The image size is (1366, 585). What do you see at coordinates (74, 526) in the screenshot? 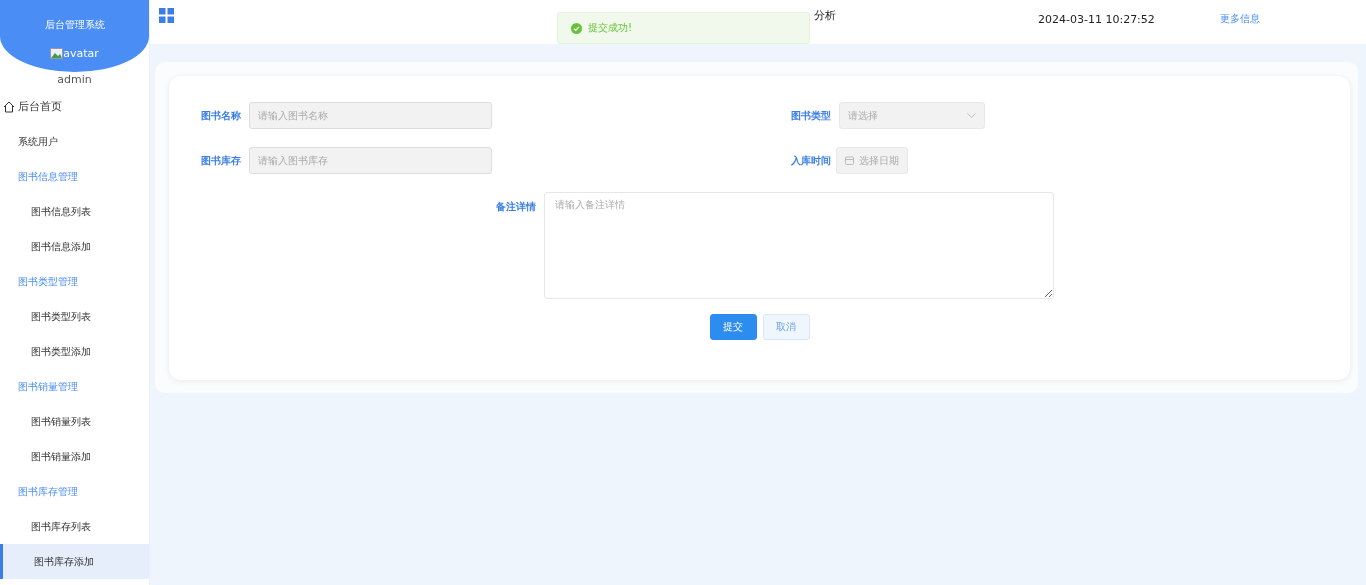
I see `menu-item: 图书库存列表` at bounding box center [74, 526].